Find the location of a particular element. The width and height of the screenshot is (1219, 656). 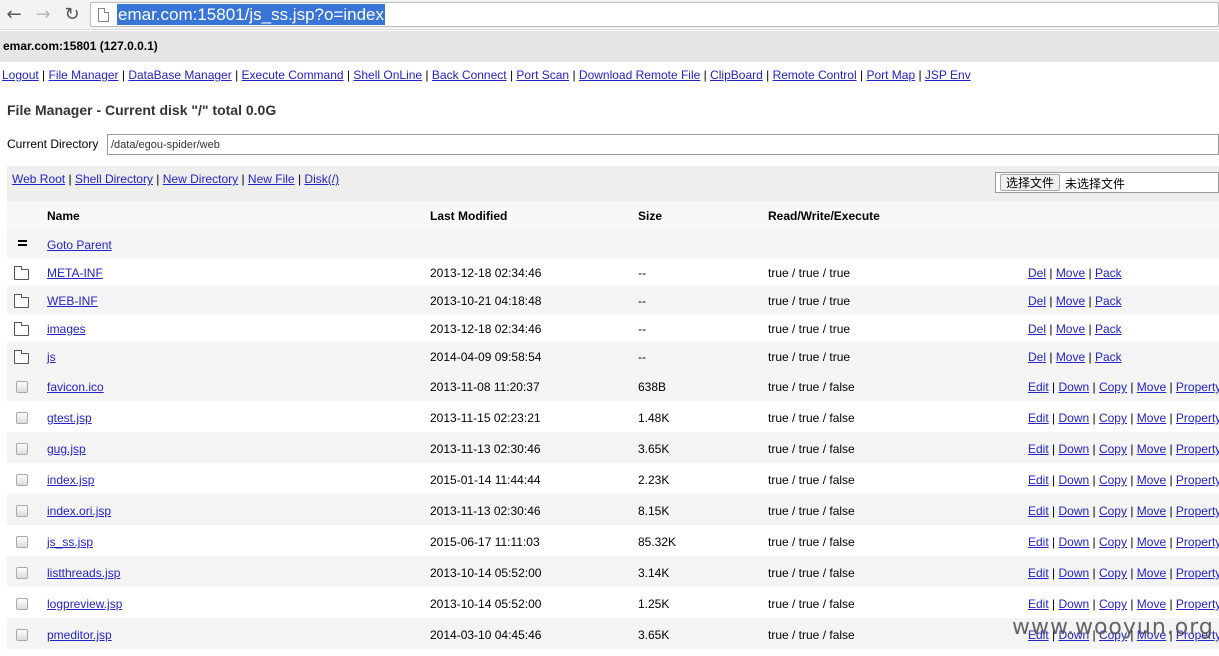

file-name-link: gtest.jsp is located at coordinates (69, 418).